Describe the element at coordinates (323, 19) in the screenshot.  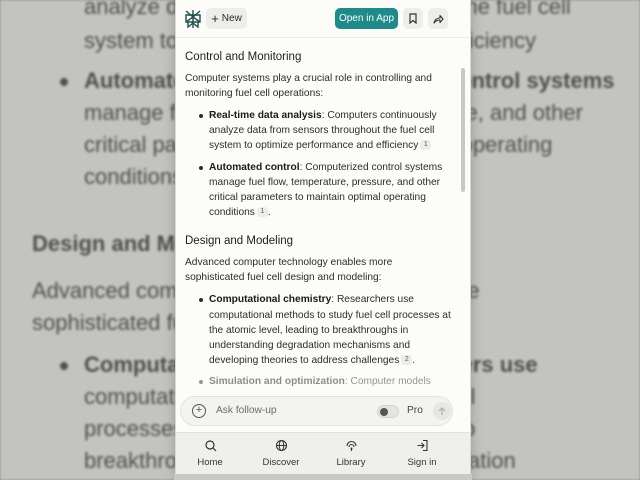
I see `top-bar: + New Open in App` at that location.